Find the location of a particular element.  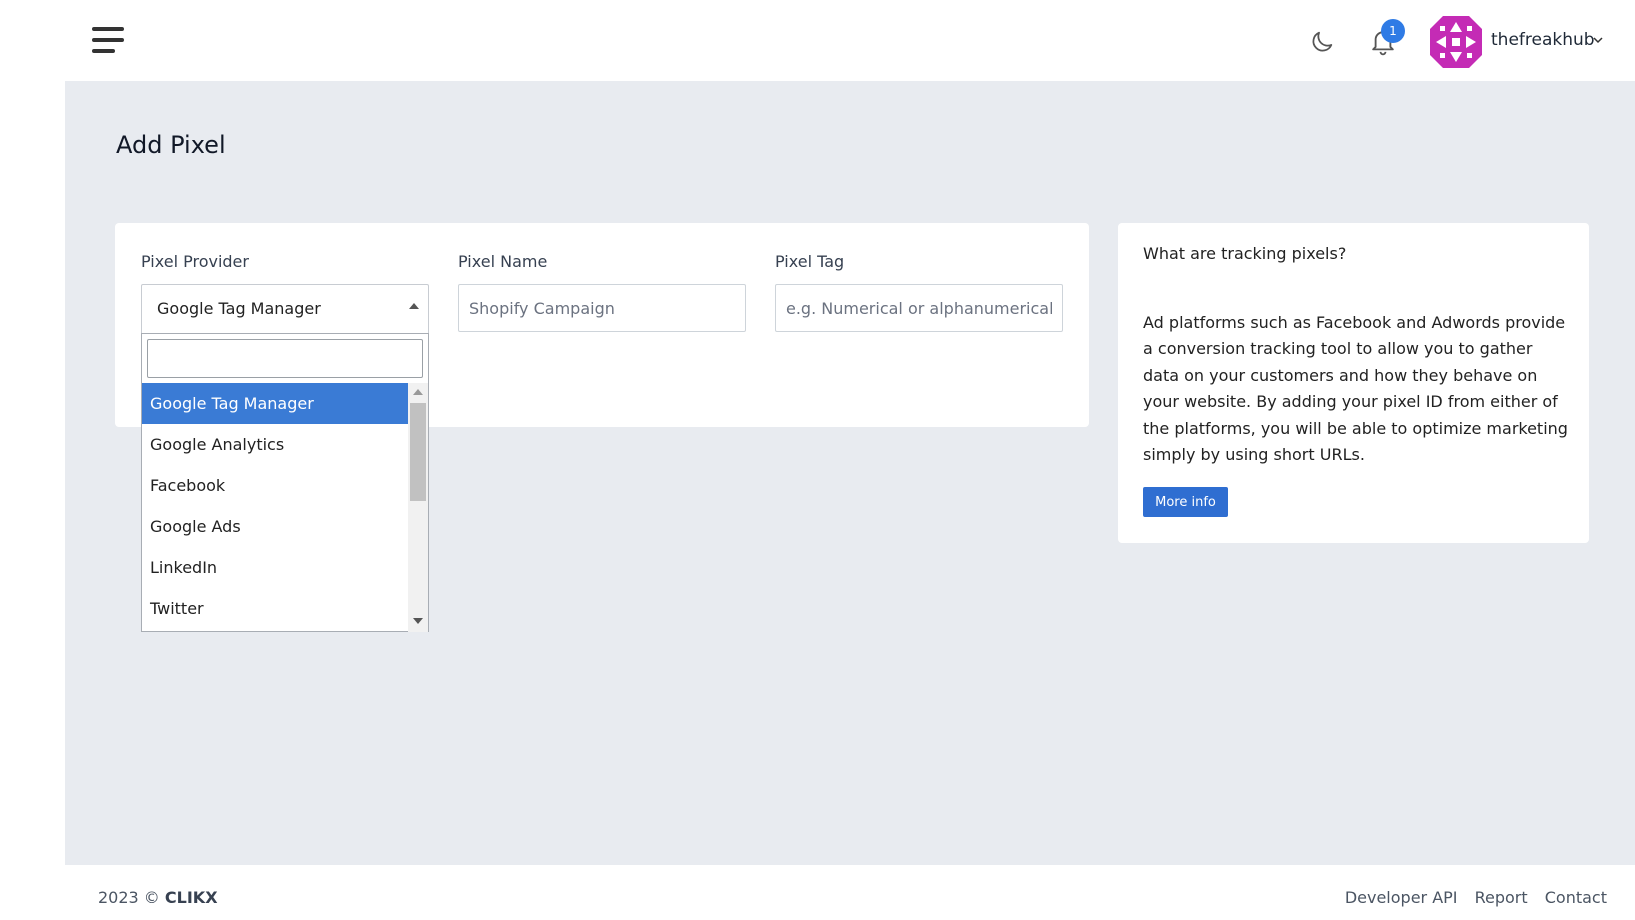

dropdown-option: LinkedIn is located at coordinates (275, 567).